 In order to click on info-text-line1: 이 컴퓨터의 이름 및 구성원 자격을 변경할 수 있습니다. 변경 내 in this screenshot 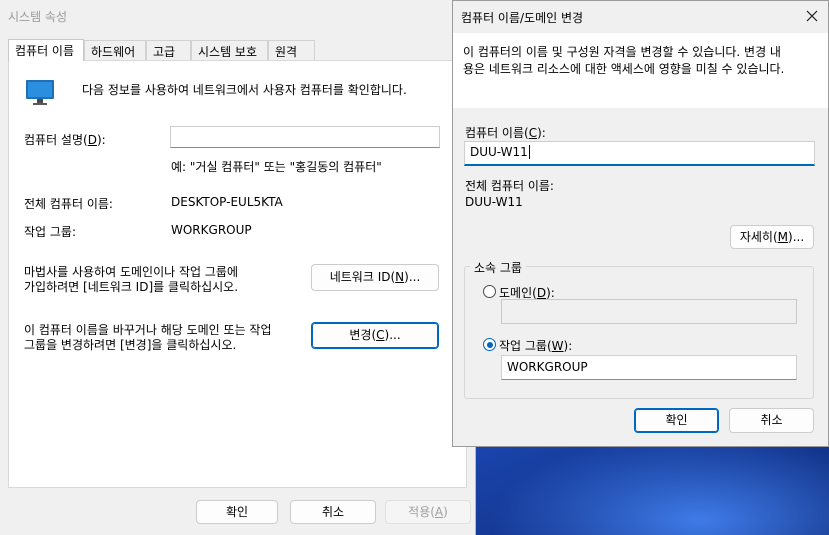, I will do `click(622, 52)`.